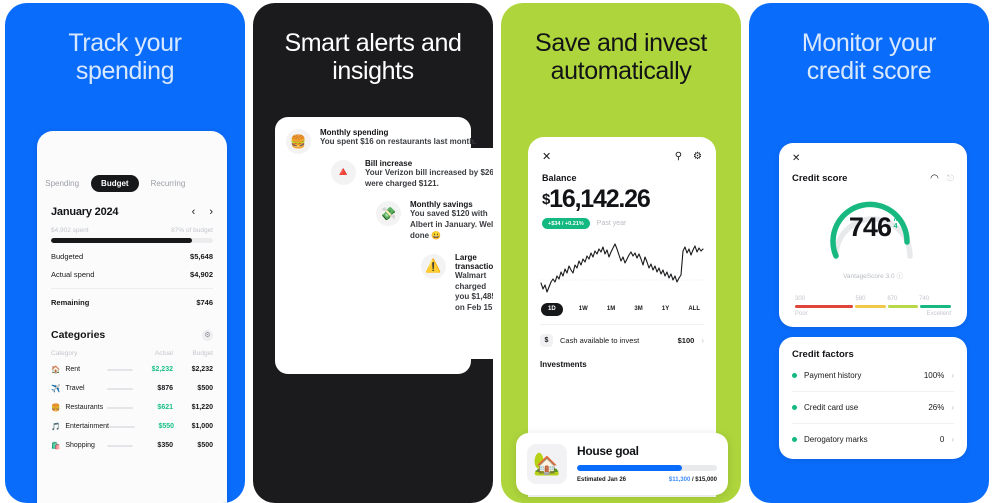  I want to click on goal-current: $11,300, so click(679, 480).